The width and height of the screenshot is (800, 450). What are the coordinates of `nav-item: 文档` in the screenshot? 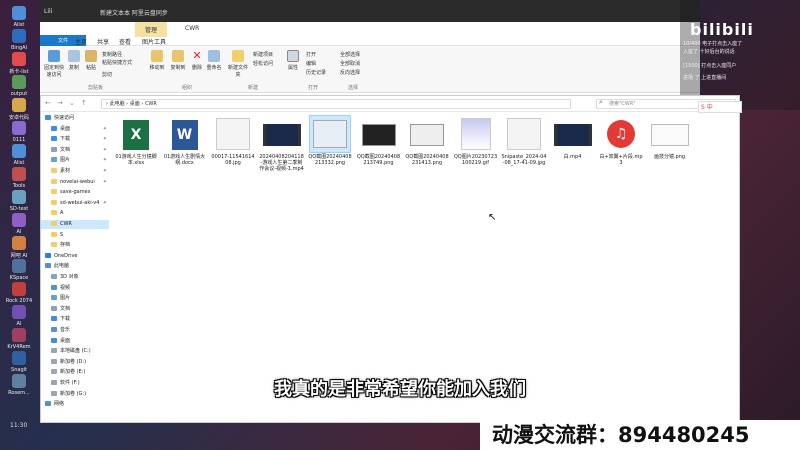 It's located at (75, 309).